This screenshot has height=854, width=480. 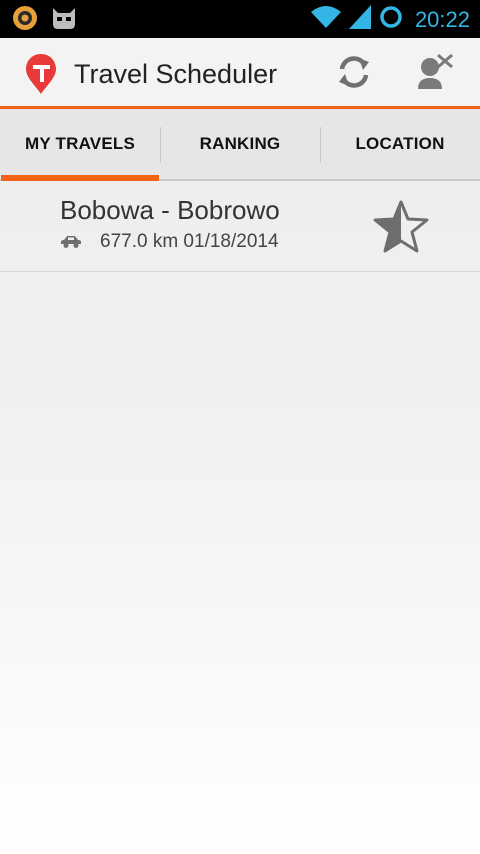 I want to click on travel-route: Bobowa - Bobrowo, so click(x=170, y=210).